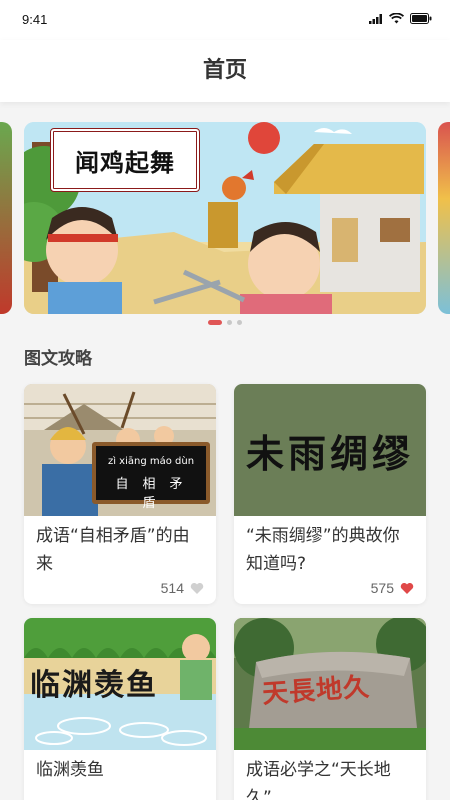  I want to click on battery-icon, so click(421, 18).